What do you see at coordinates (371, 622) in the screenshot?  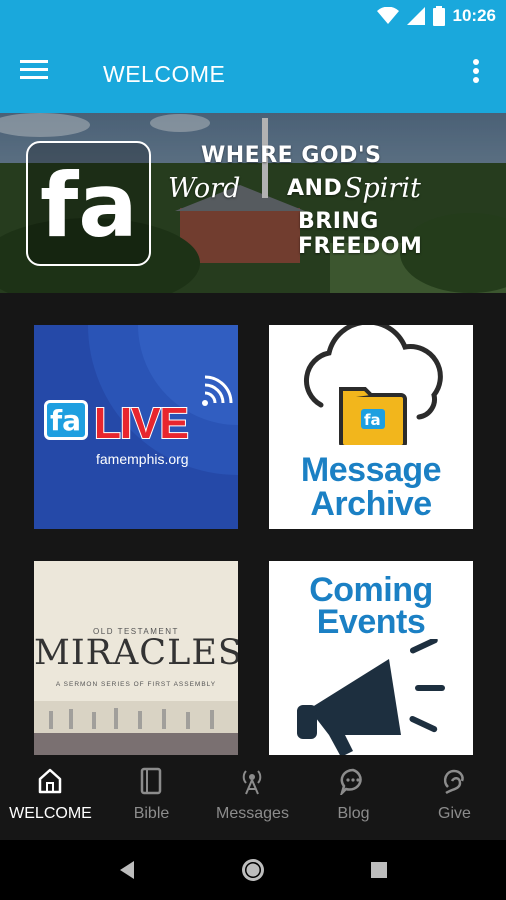 I see `events-title-line2: Events` at bounding box center [371, 622].